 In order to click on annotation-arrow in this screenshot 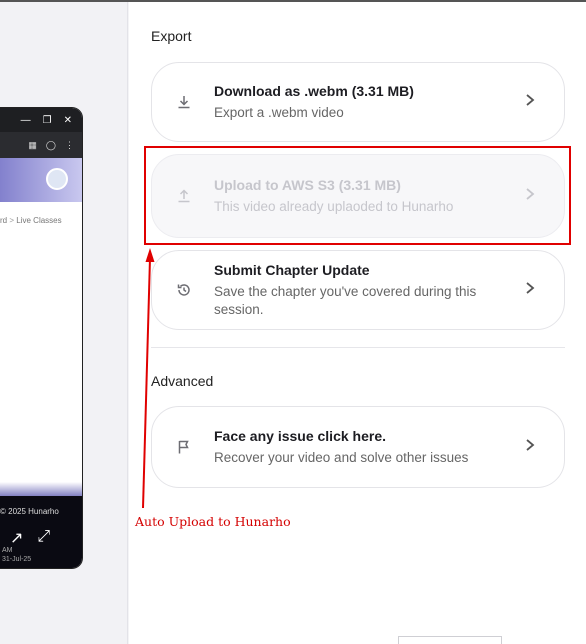, I will do `click(148, 378)`.